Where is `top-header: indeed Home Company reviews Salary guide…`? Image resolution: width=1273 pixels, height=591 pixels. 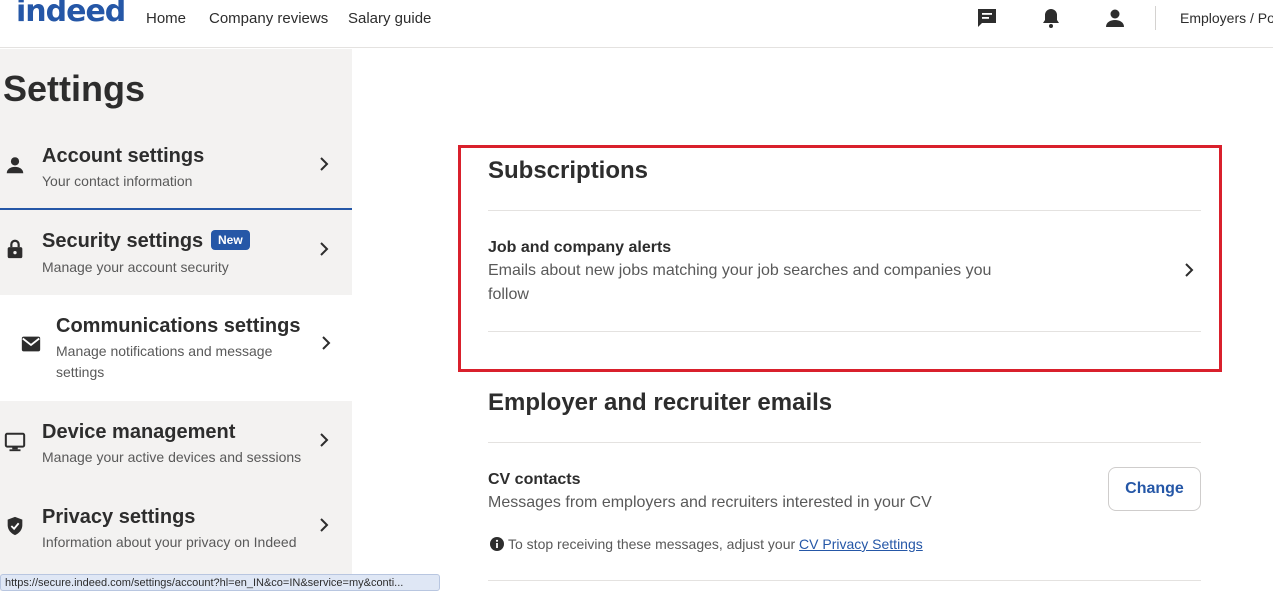
top-header: indeed Home Company reviews Salary guide… is located at coordinates (636, 24).